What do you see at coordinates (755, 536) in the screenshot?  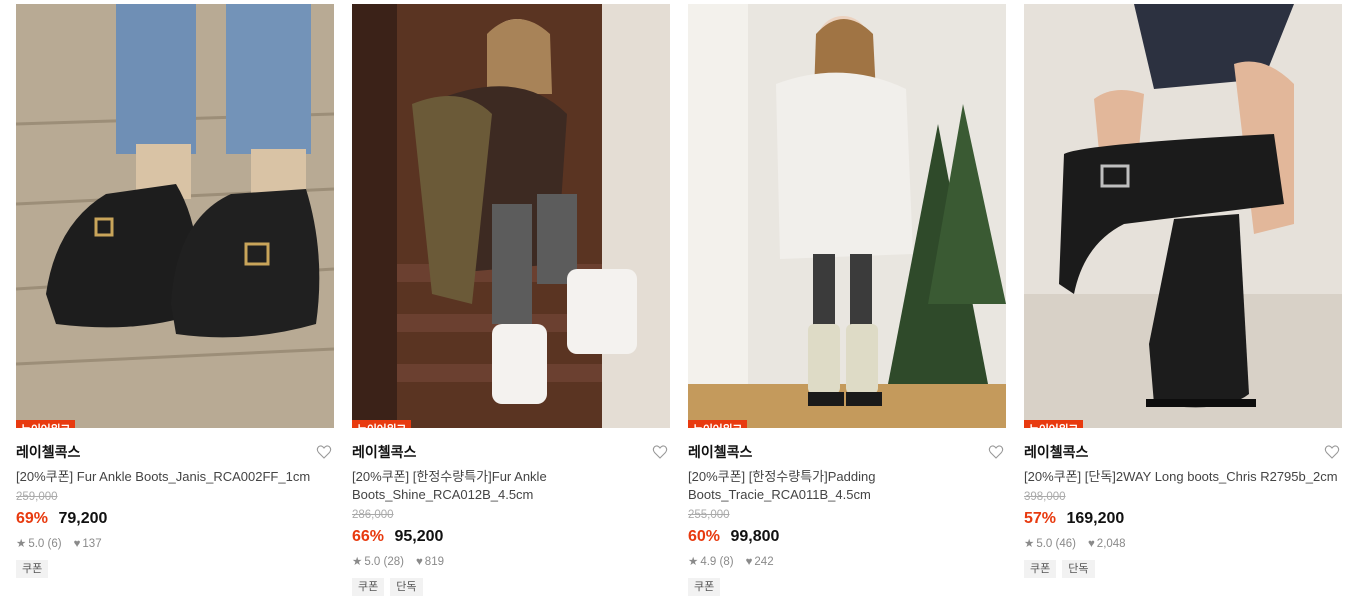 I see `sale-price: 99,800` at bounding box center [755, 536].